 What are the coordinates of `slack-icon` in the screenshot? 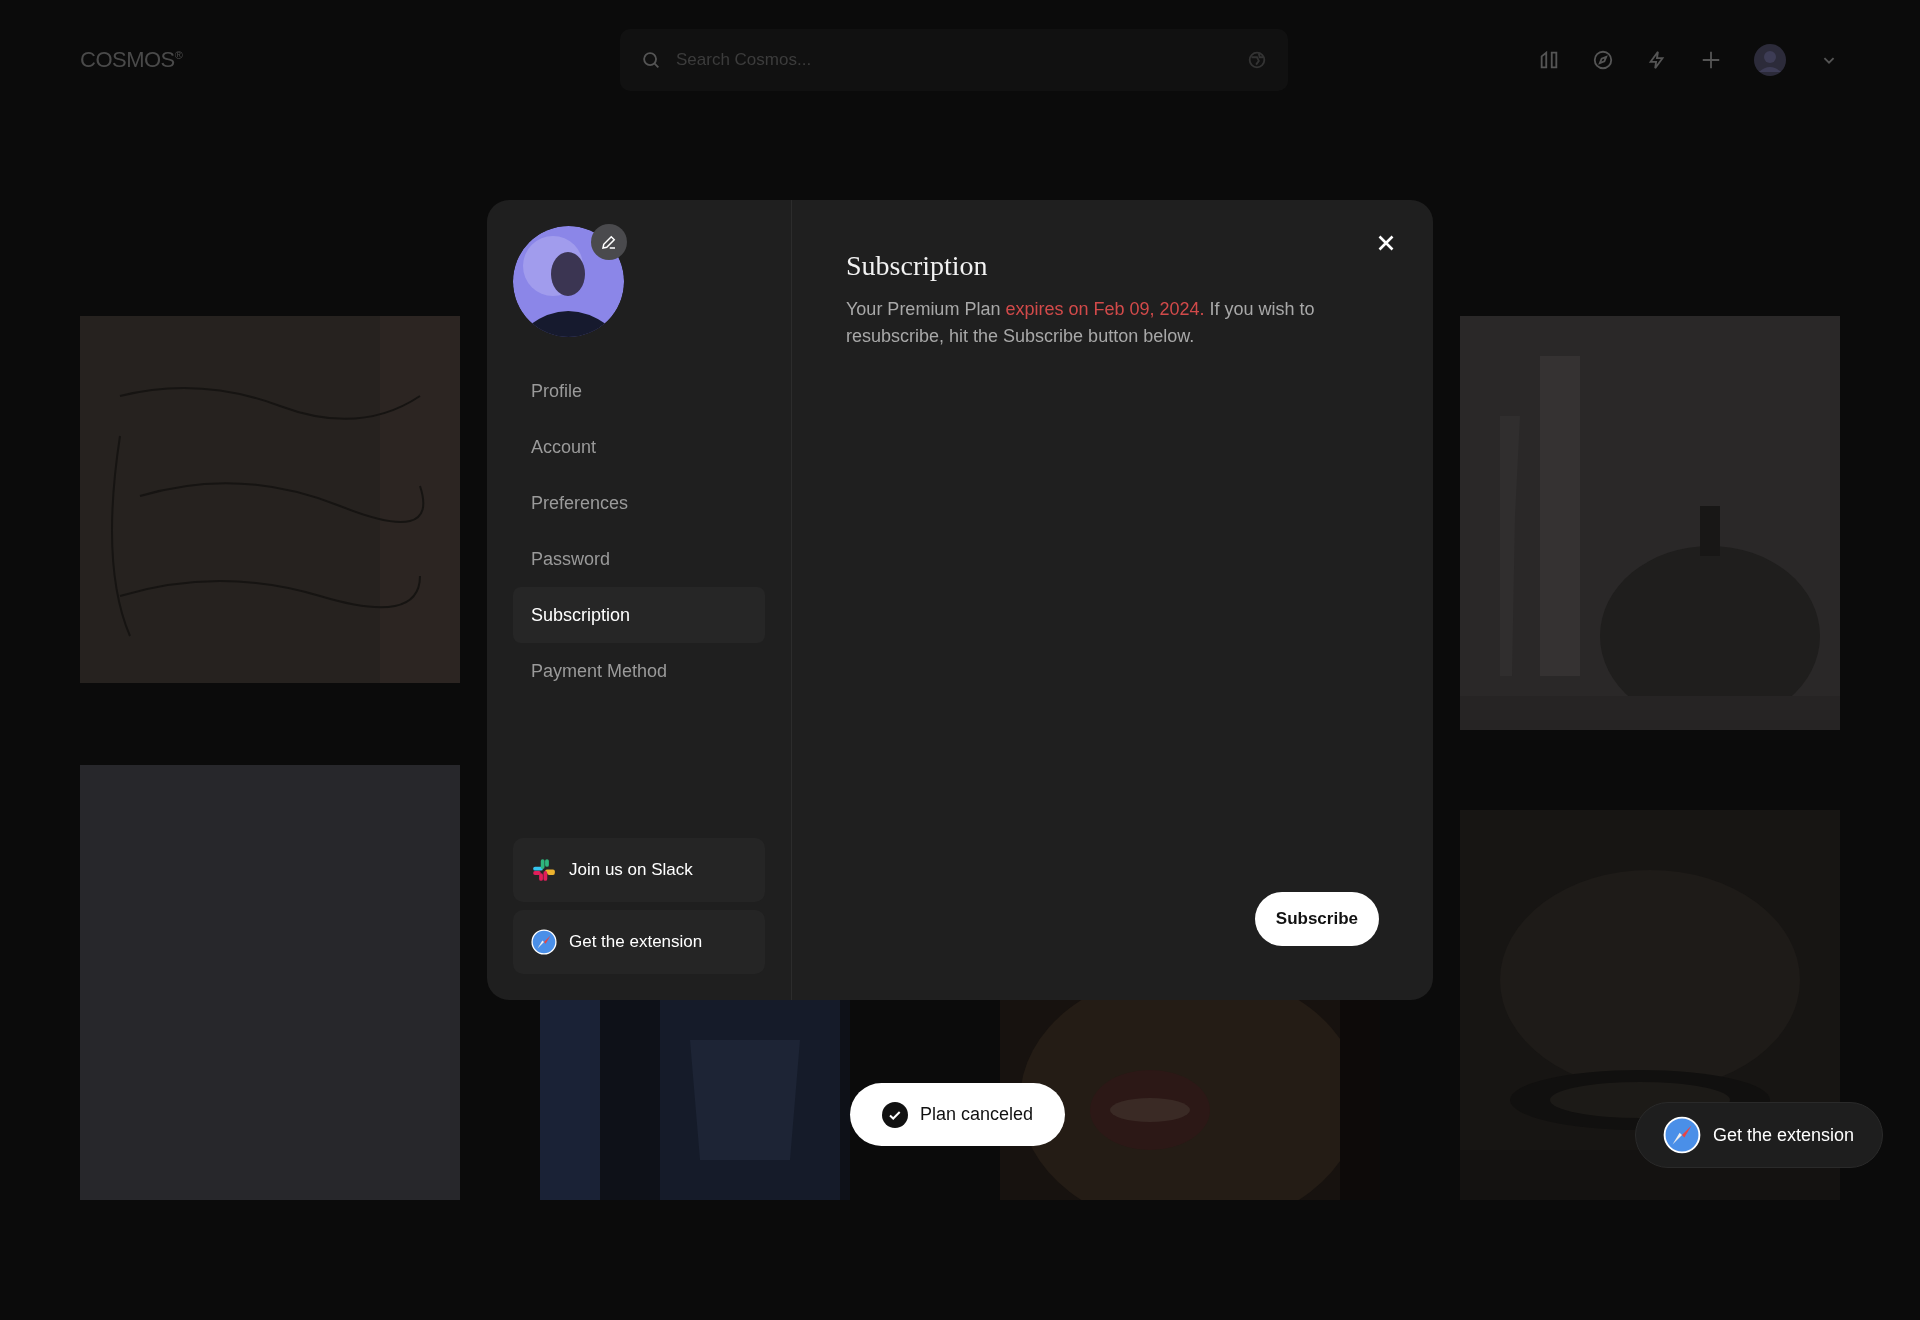 It's located at (544, 870).